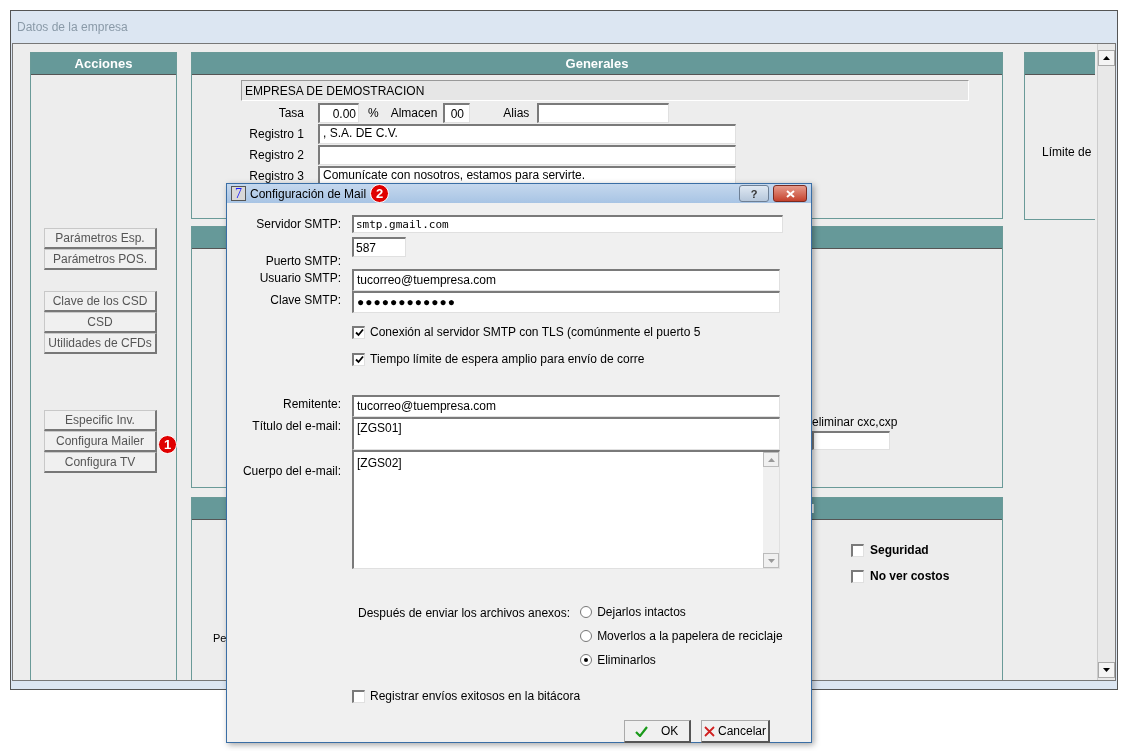 The image size is (1127, 751). I want to click on field-label: Almacen, so click(414, 113).